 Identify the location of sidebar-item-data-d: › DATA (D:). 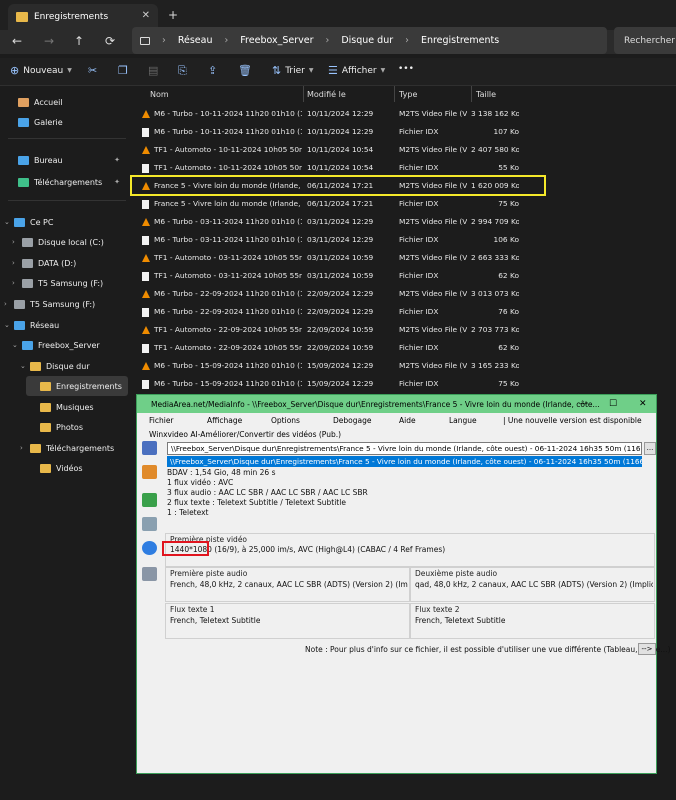
(69, 263).